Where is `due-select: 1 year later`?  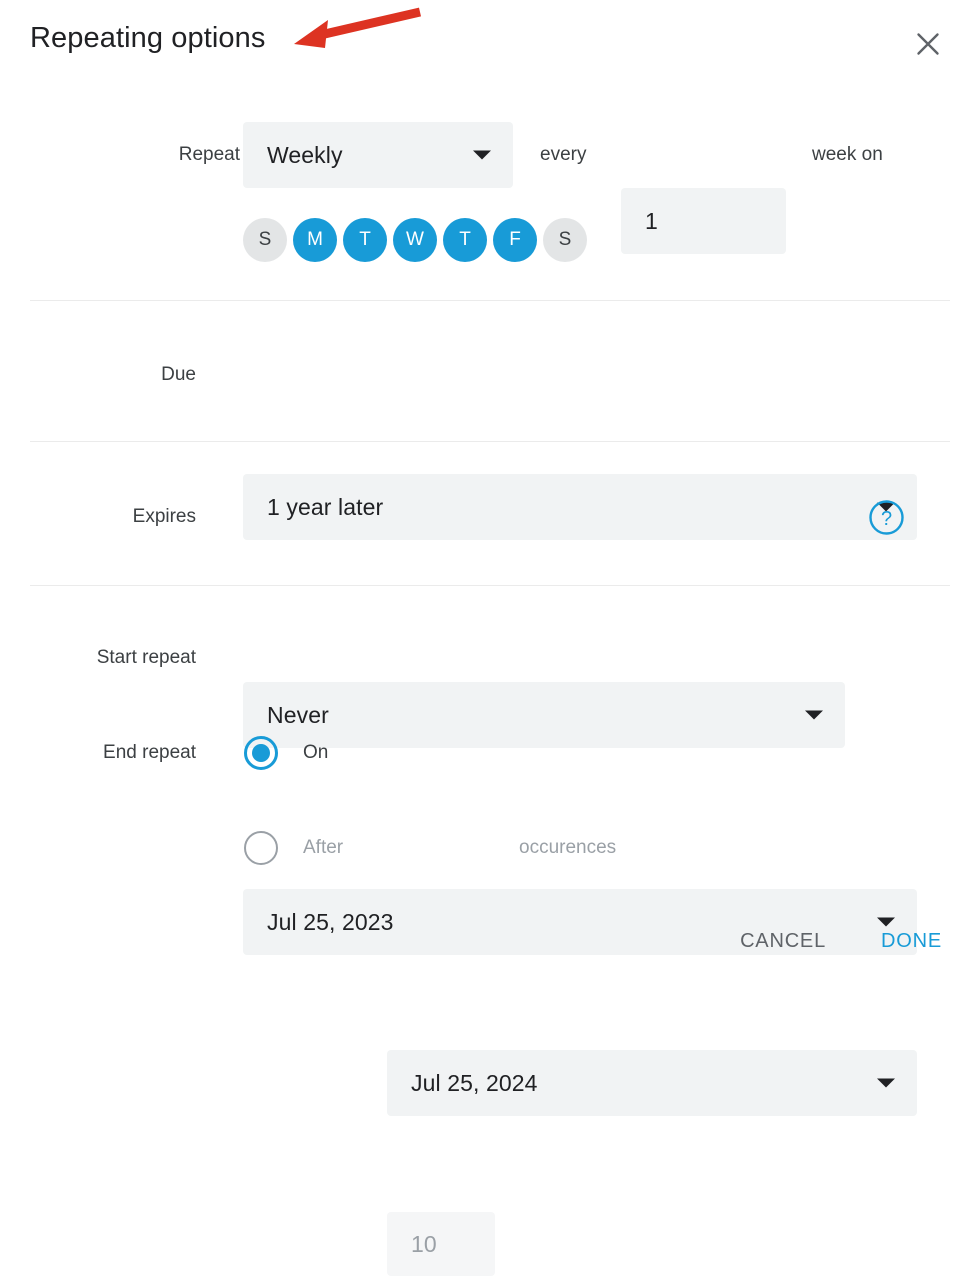 due-select: 1 year later is located at coordinates (580, 507).